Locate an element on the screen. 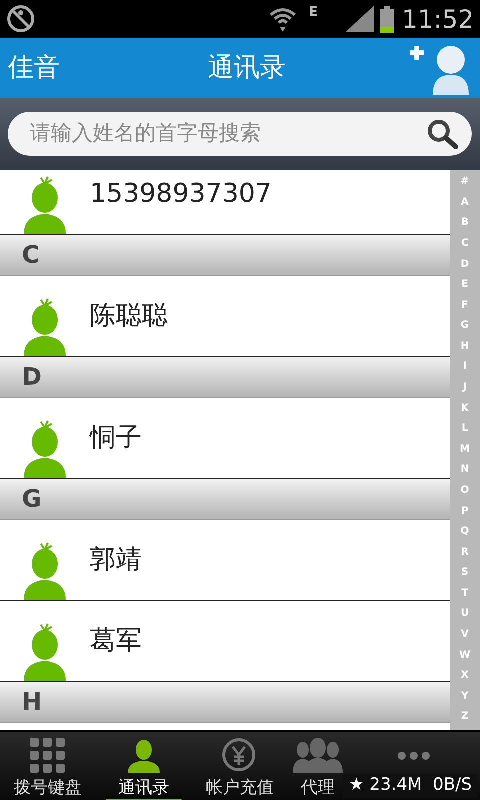 The width and height of the screenshot is (480, 800). index-letter: B is located at coordinates (465, 223).